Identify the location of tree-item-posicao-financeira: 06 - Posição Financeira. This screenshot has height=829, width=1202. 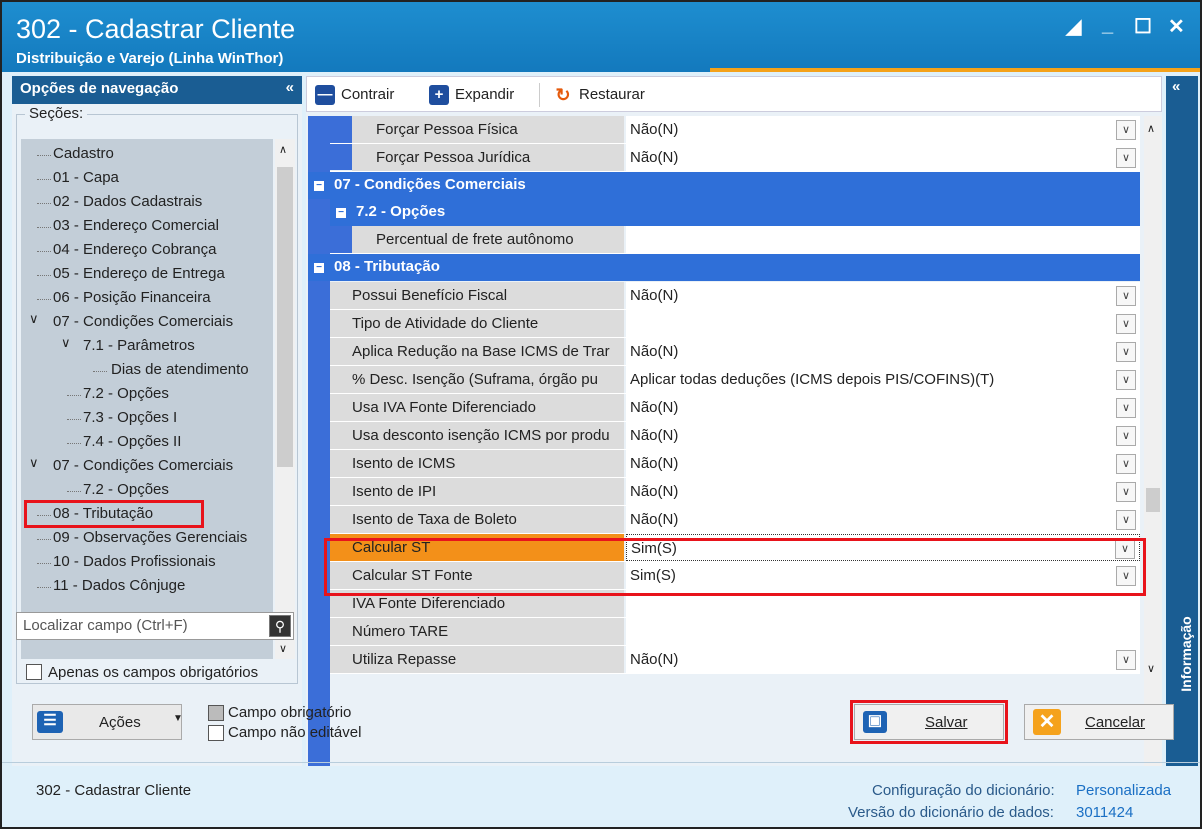
(132, 297).